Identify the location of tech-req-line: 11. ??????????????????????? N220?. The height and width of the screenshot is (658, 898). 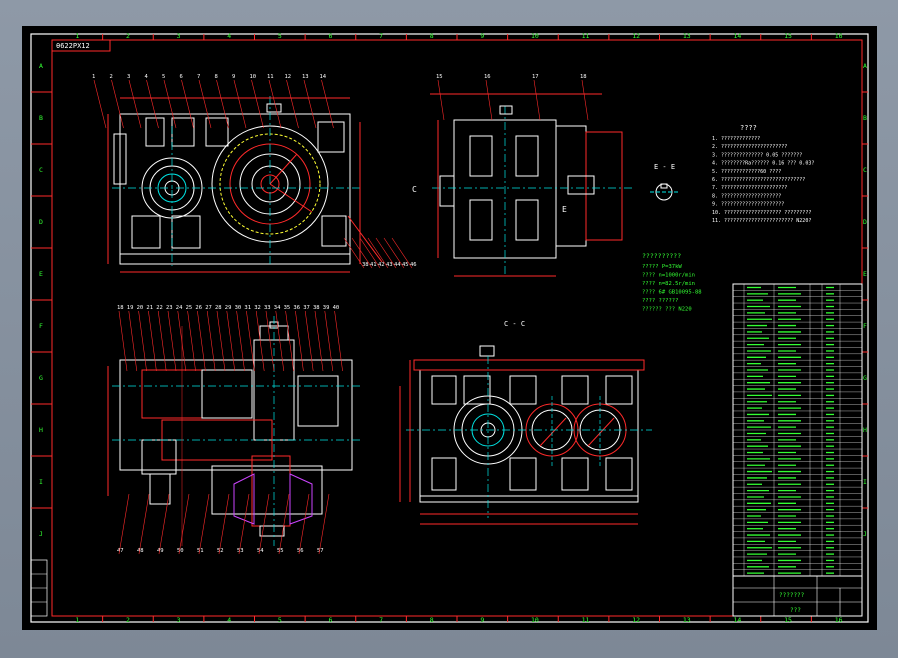
(761, 221).